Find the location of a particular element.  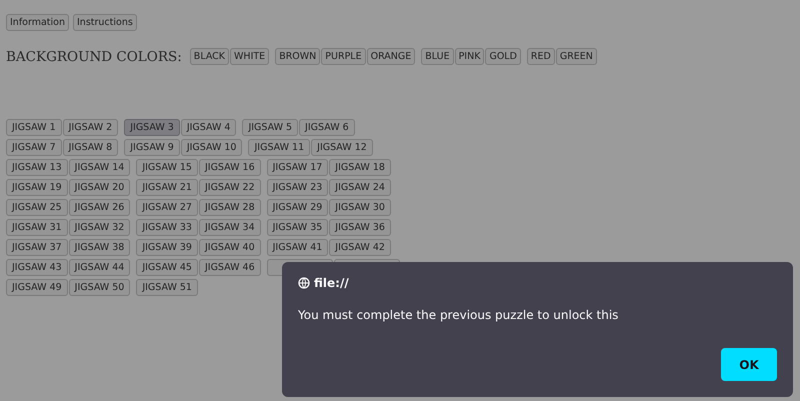

jigsaw-button: JIGSAW 30 is located at coordinates (360, 207).